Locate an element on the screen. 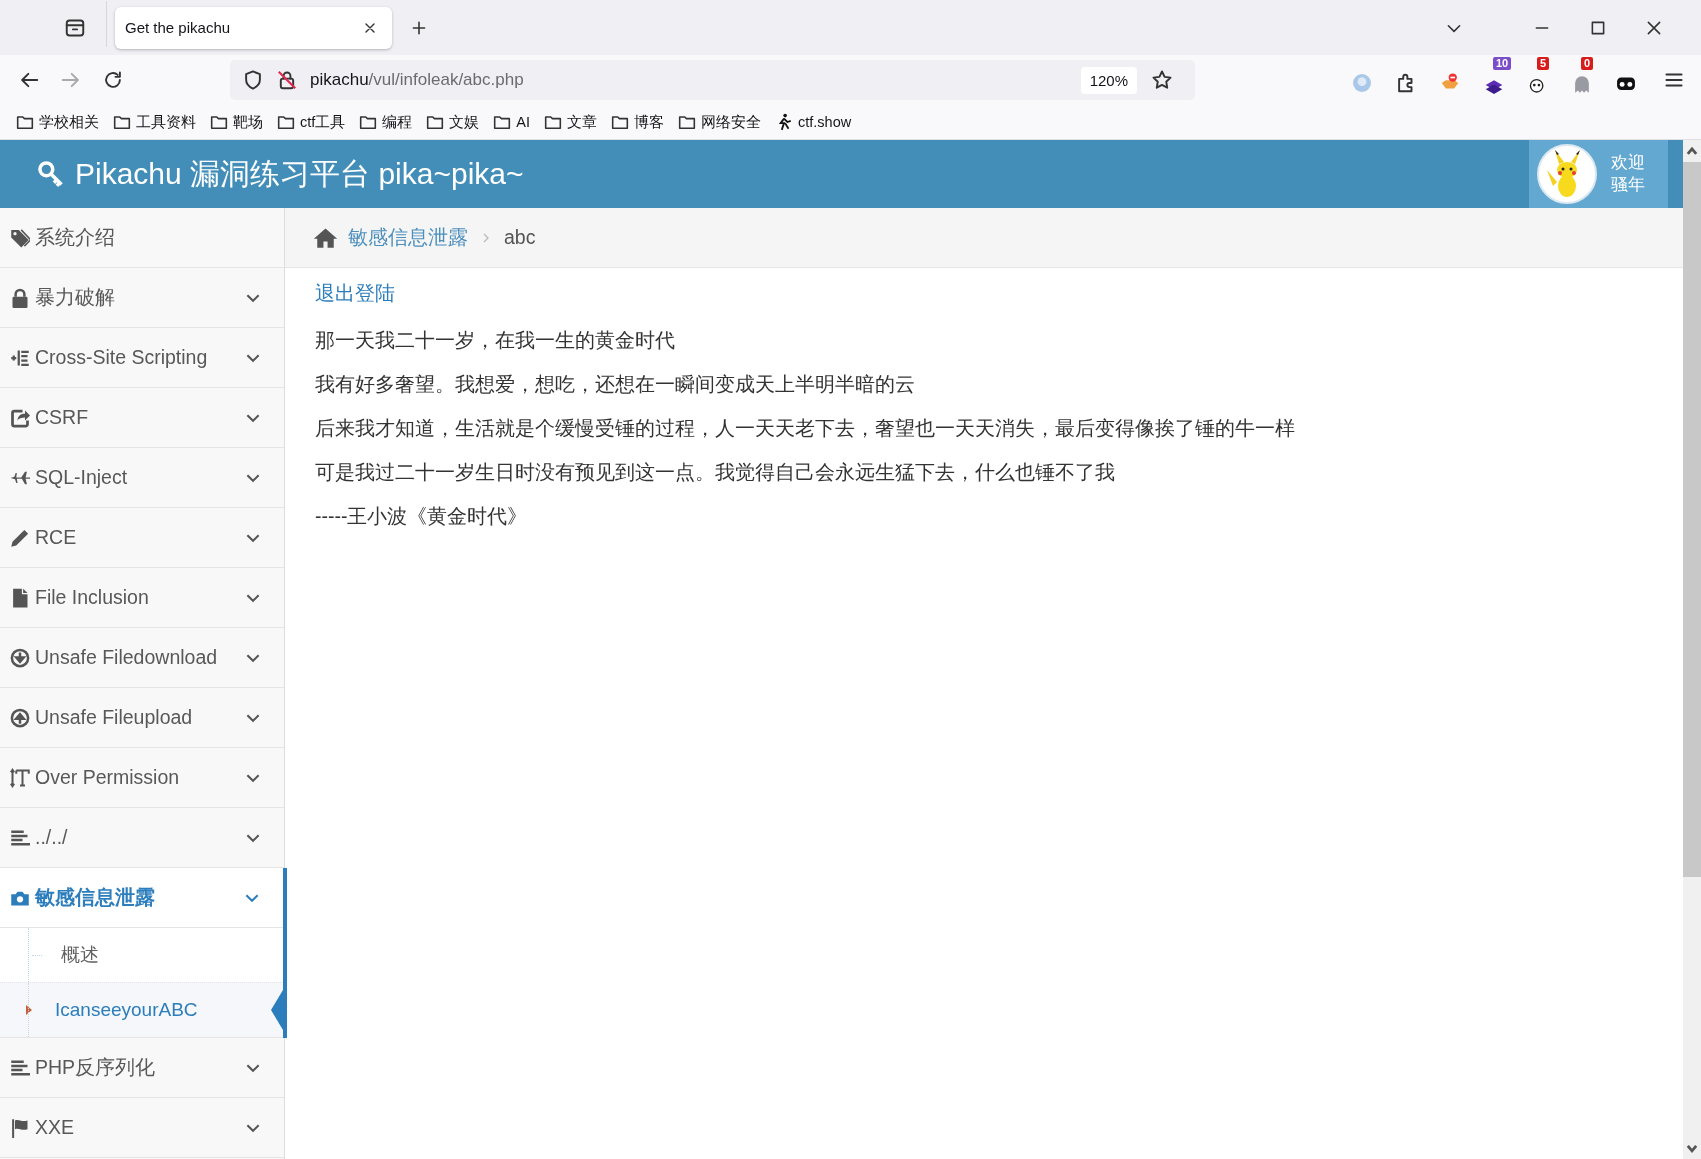 This screenshot has width=1701, height=1159. sidebar-item: RCE is located at coordinates (142, 538).